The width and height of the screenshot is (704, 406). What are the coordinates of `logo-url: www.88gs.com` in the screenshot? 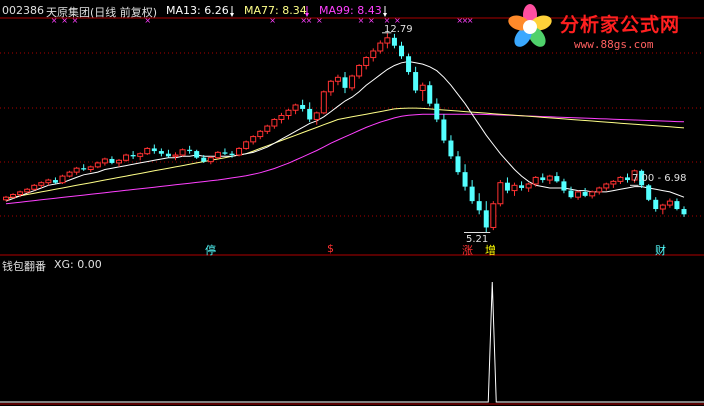 It's located at (614, 44).